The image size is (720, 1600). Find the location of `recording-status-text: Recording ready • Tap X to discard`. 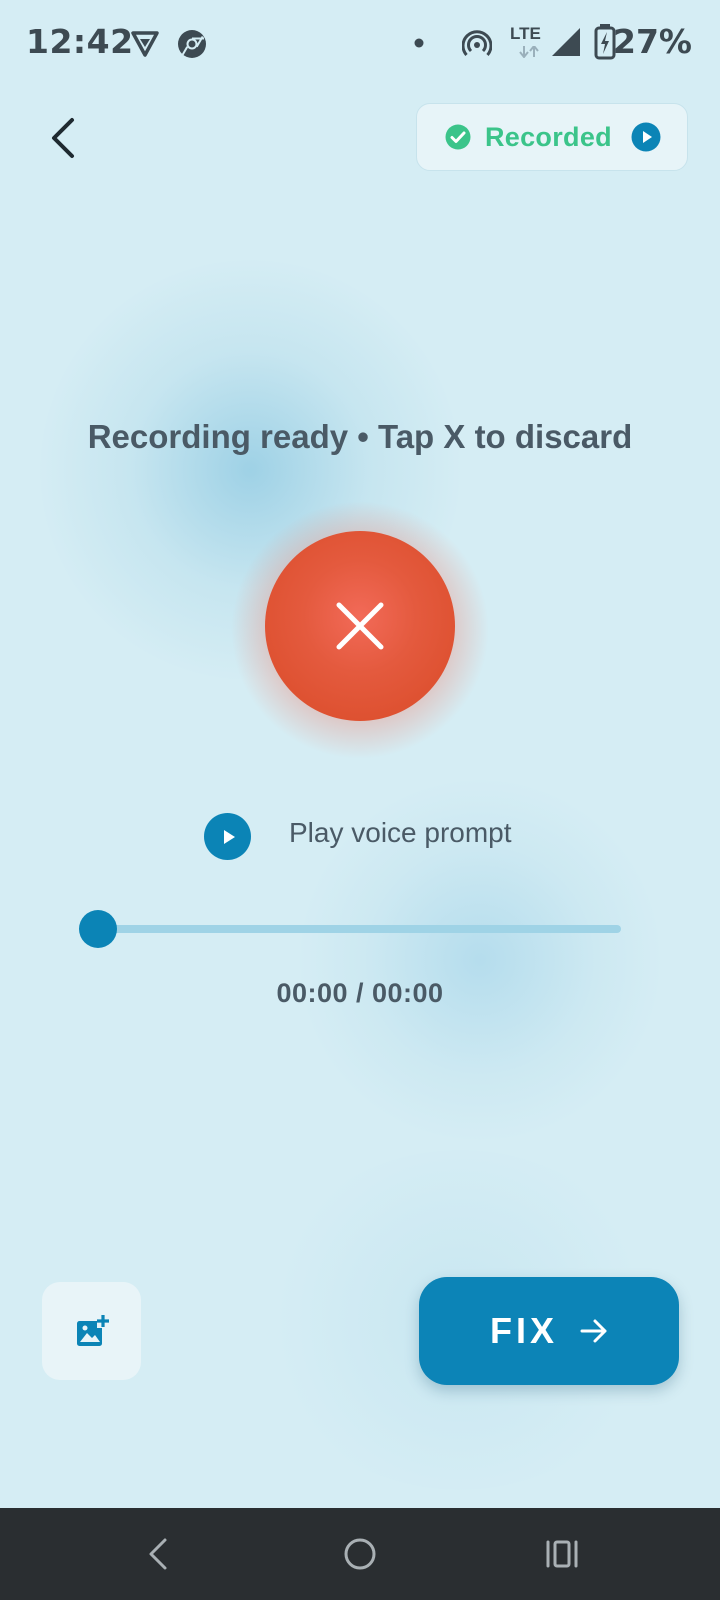

recording-status-text: Recording ready • Tap X to discard is located at coordinates (360, 436).